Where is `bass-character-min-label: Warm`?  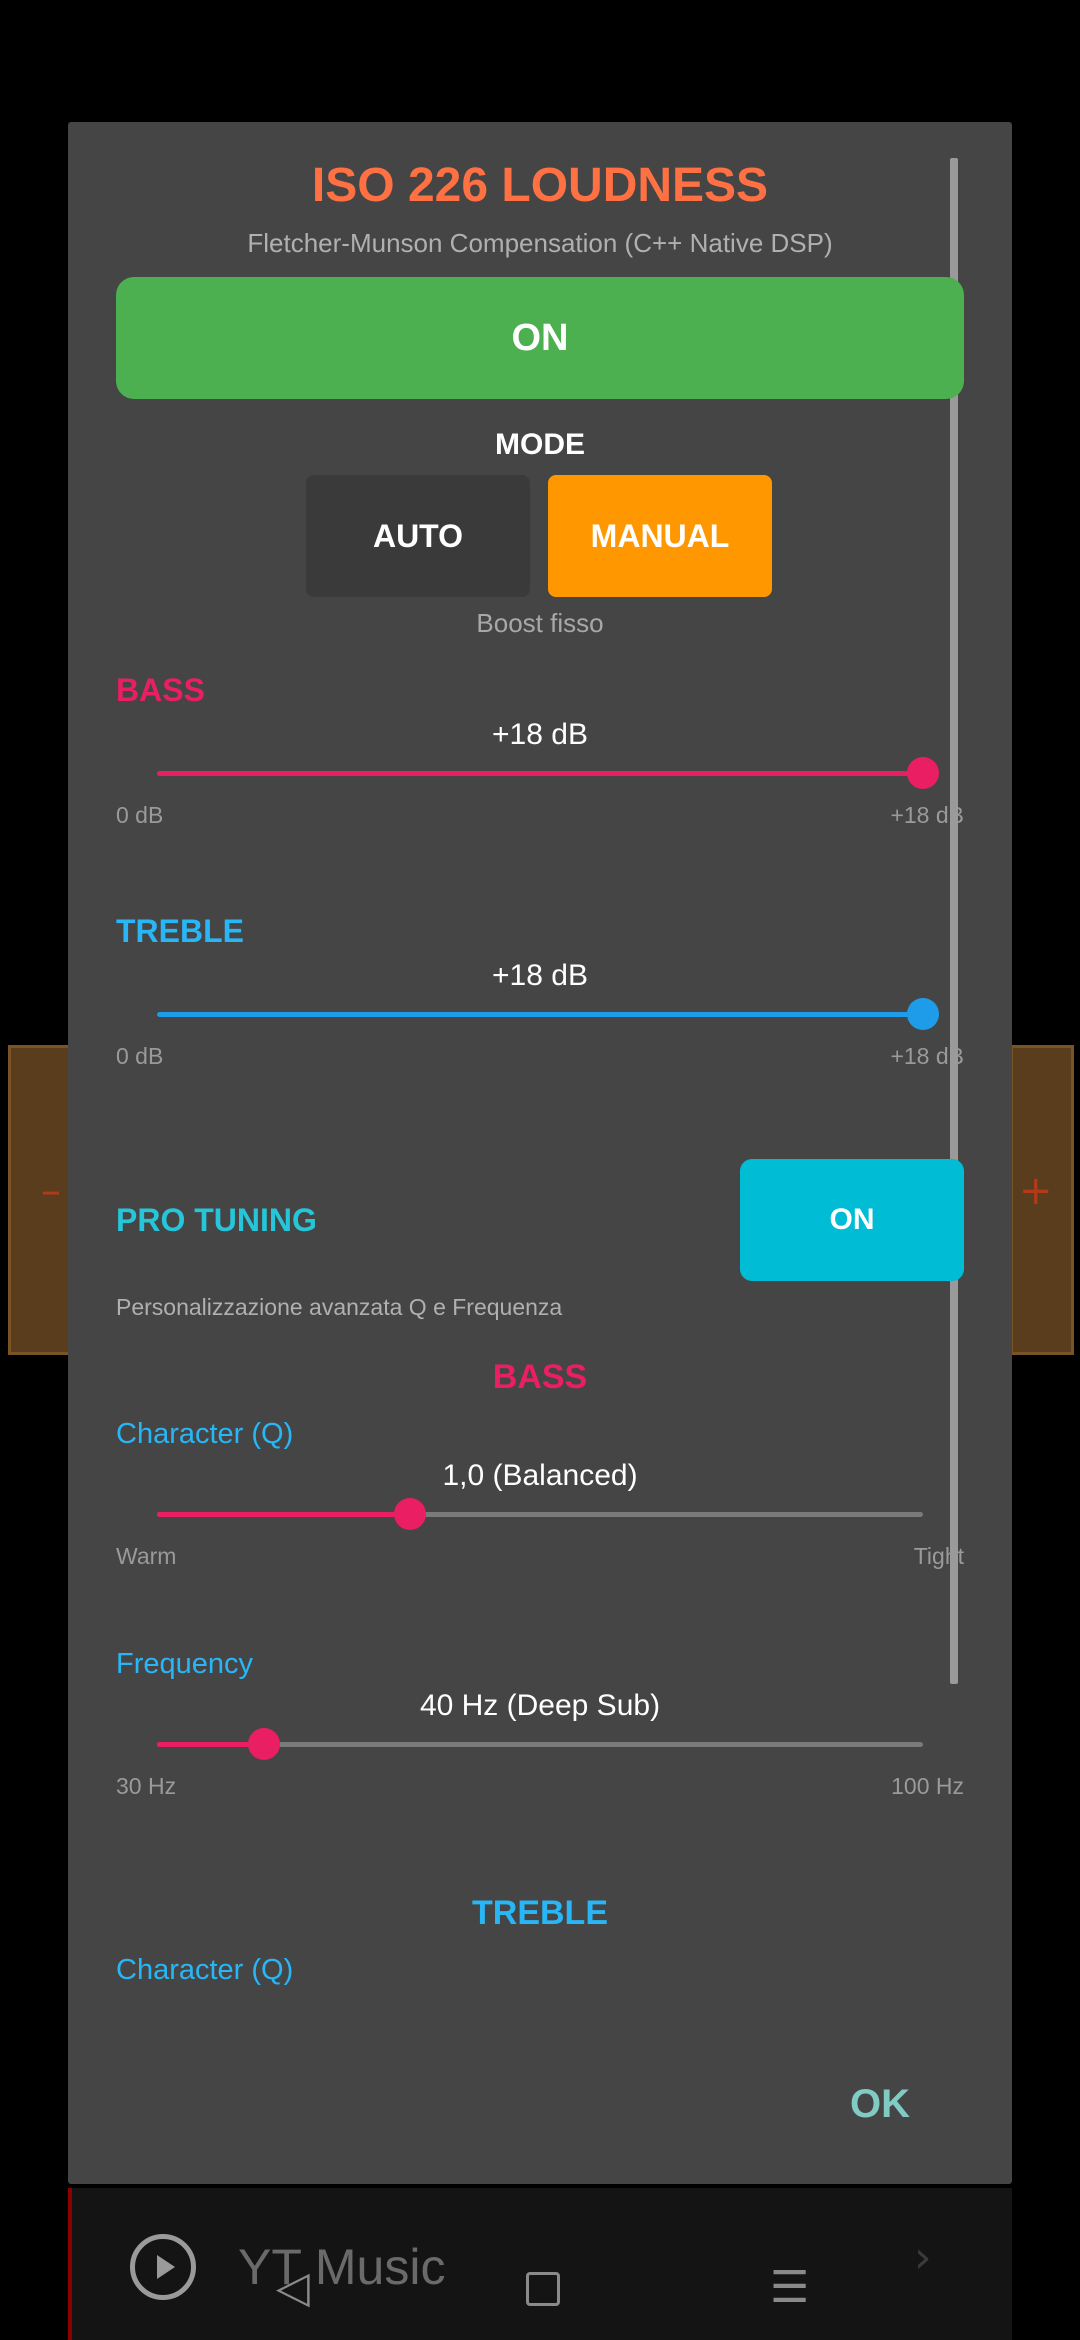 bass-character-min-label: Warm is located at coordinates (146, 1556).